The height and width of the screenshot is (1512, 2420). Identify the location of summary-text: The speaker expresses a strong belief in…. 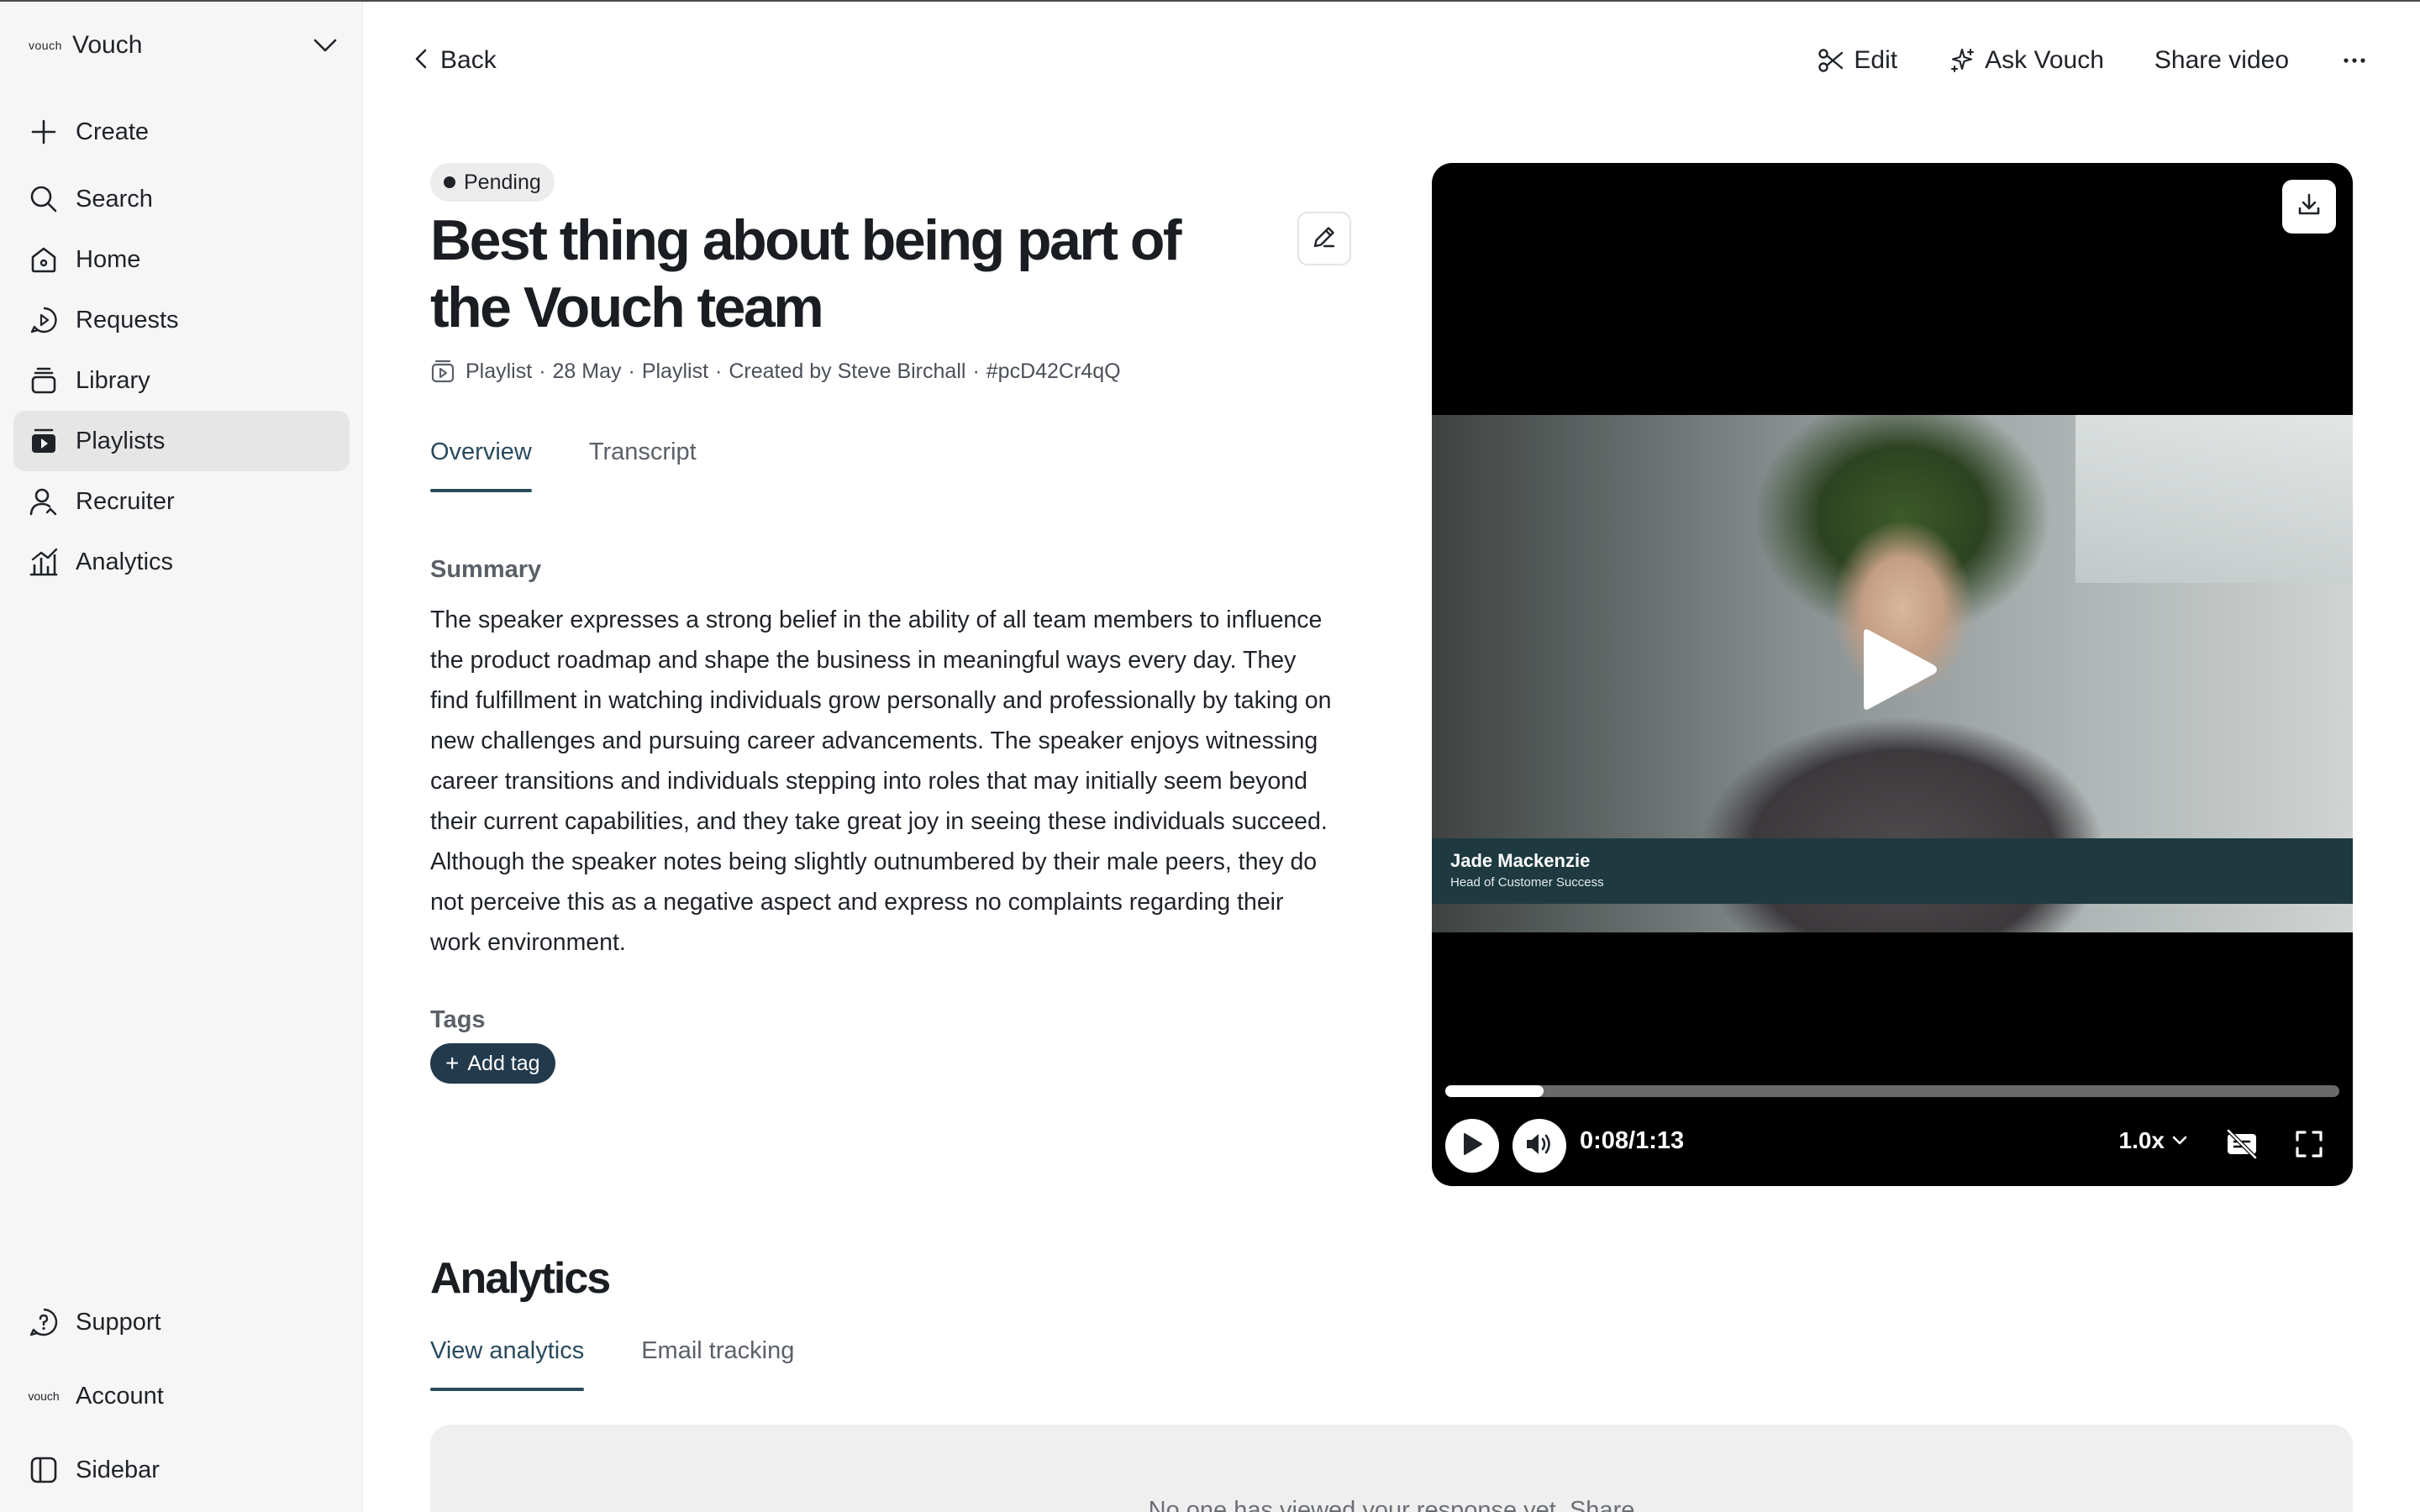
(881, 781).